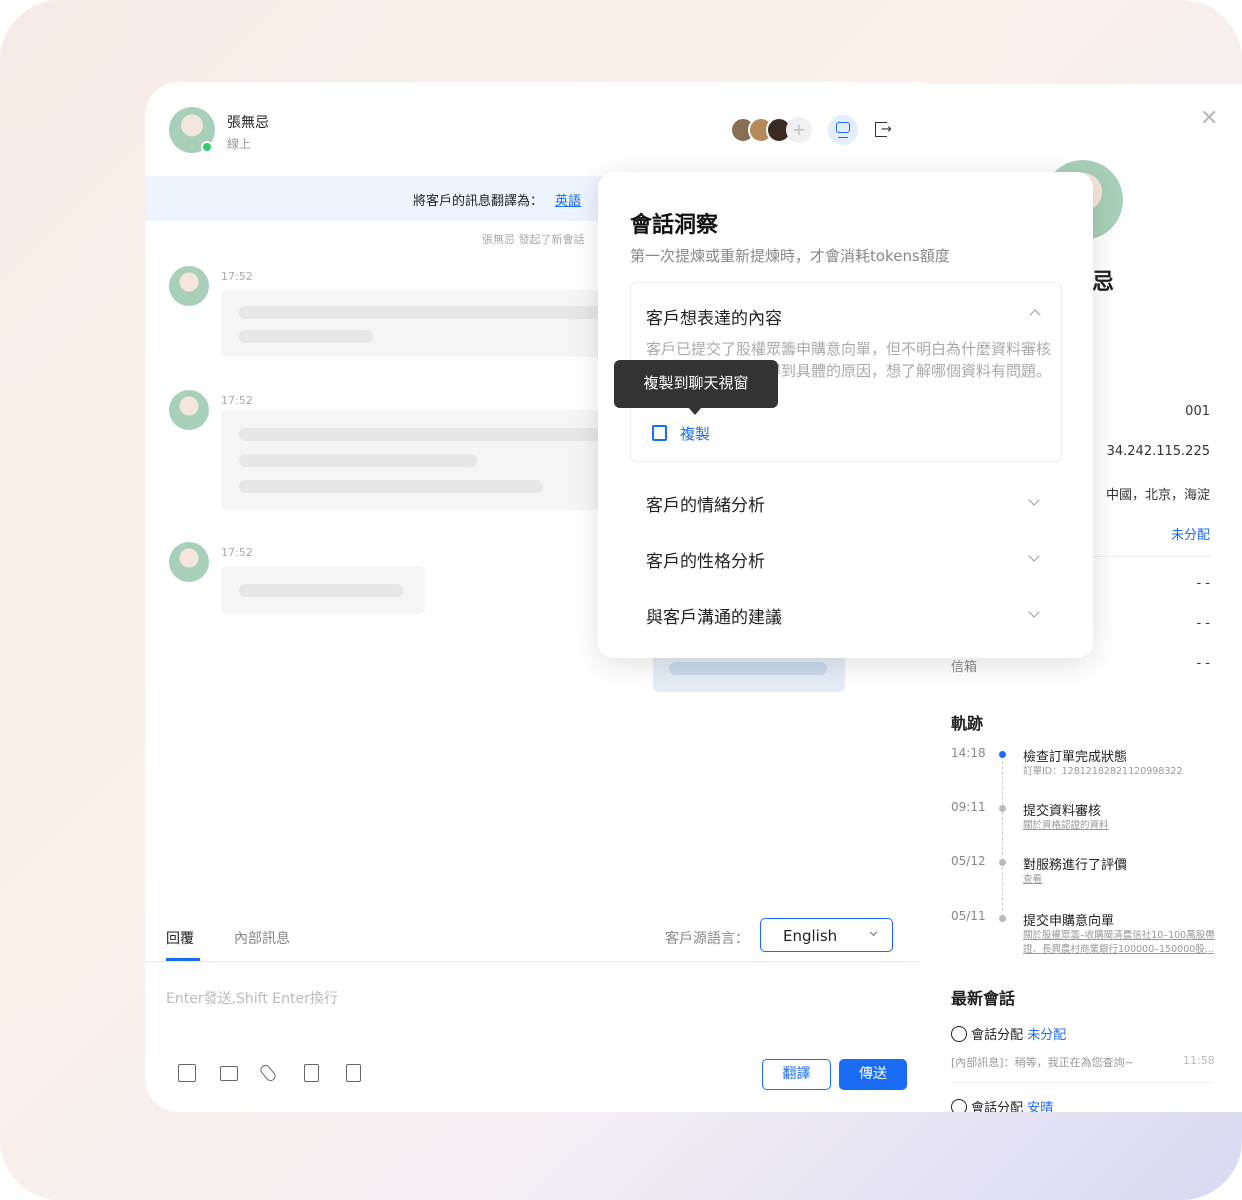 This screenshot has height=1200, width=1242. What do you see at coordinates (705, 559) in the screenshot?
I see `section-personality-analysis: 客戶的性格分析` at bounding box center [705, 559].